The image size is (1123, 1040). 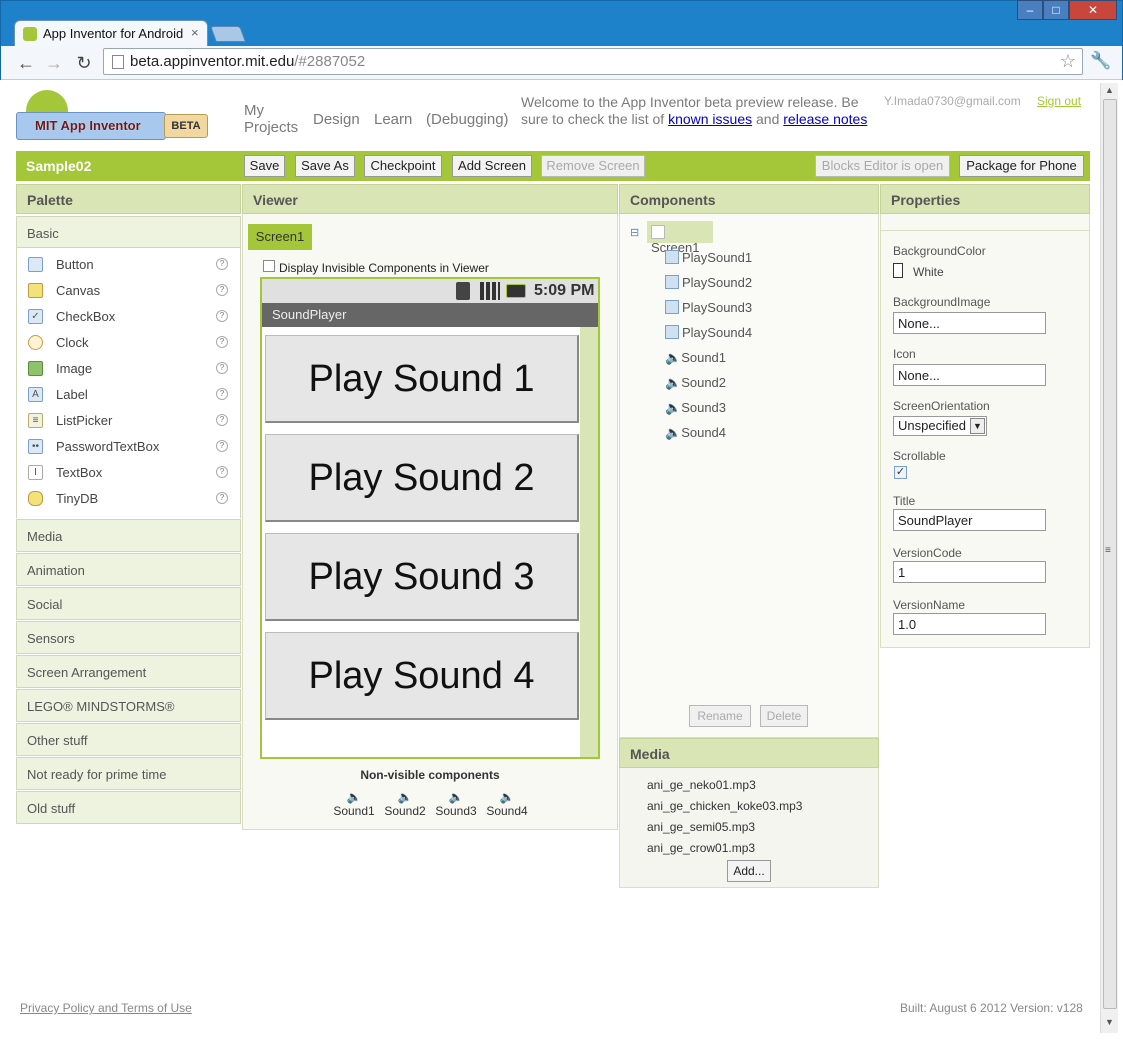 What do you see at coordinates (128, 318) in the screenshot?
I see `palette-item-checkbox: ✓ CheckBox?` at bounding box center [128, 318].